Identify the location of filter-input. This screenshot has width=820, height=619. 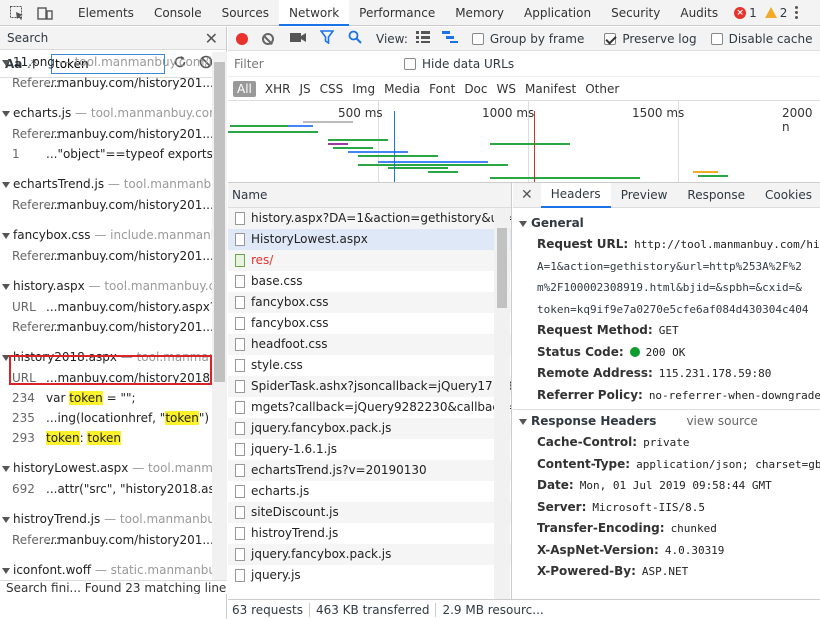
(319, 63).